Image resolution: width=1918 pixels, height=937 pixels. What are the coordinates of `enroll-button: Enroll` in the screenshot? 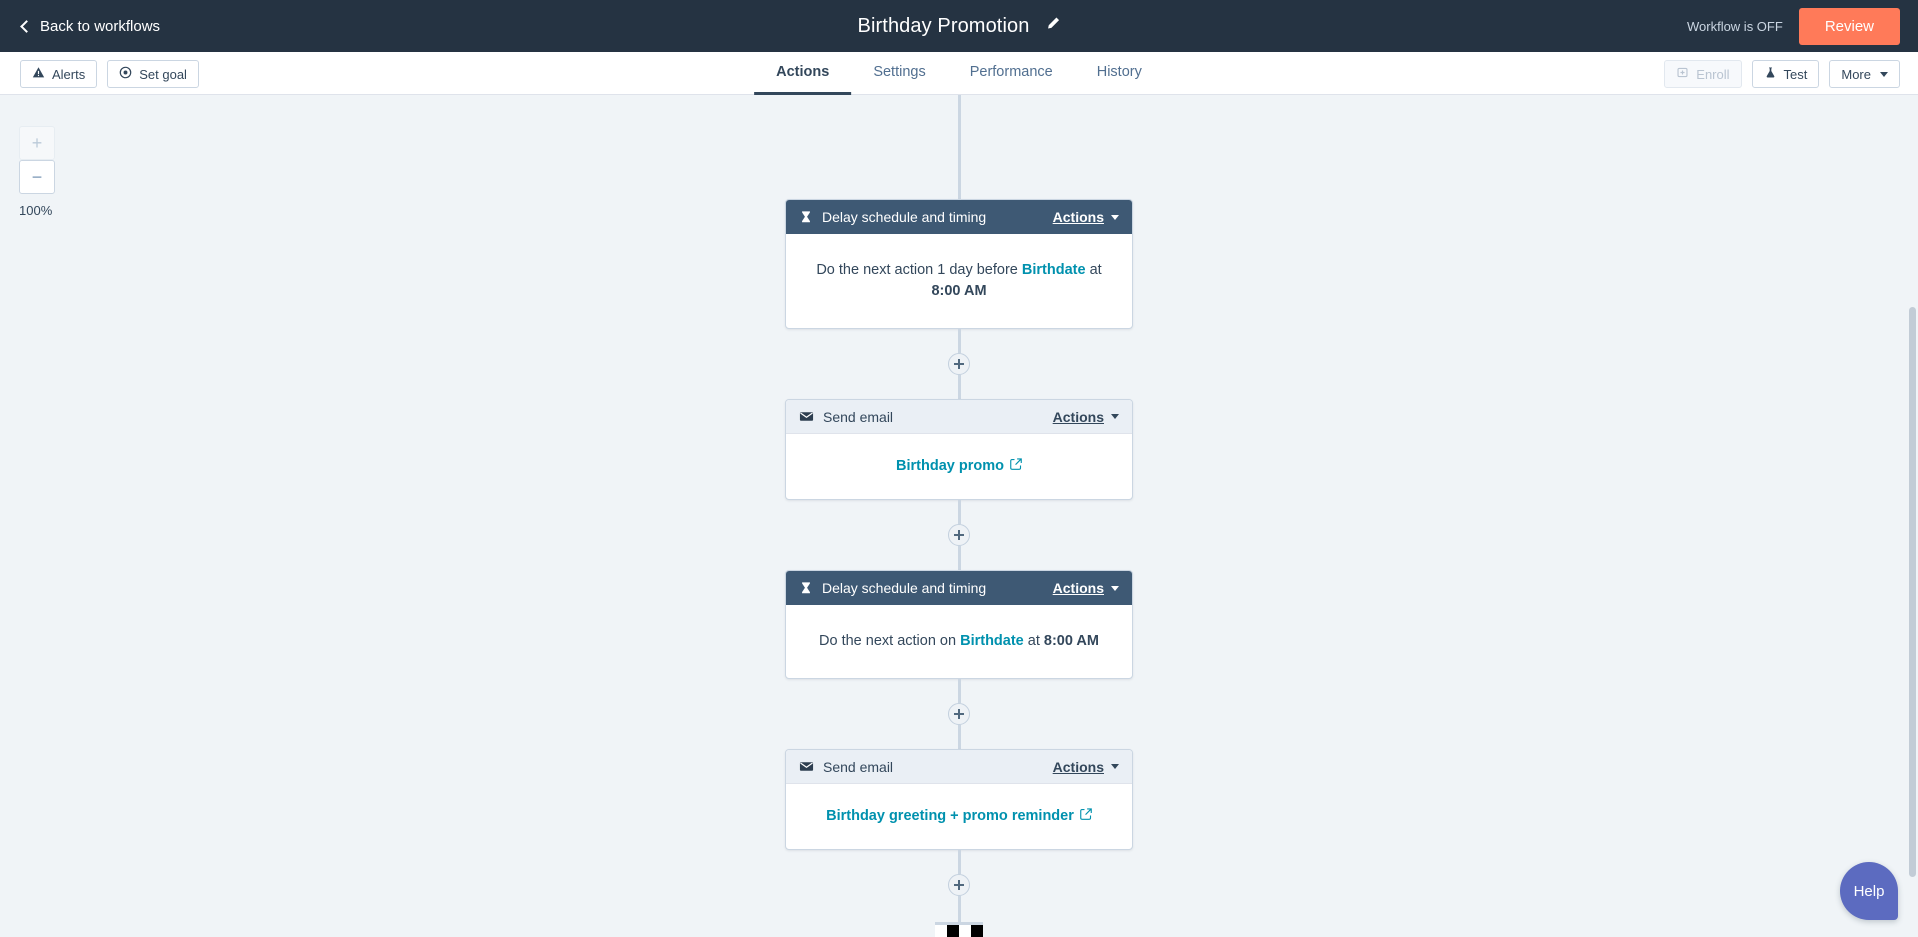 It's located at (1703, 74).